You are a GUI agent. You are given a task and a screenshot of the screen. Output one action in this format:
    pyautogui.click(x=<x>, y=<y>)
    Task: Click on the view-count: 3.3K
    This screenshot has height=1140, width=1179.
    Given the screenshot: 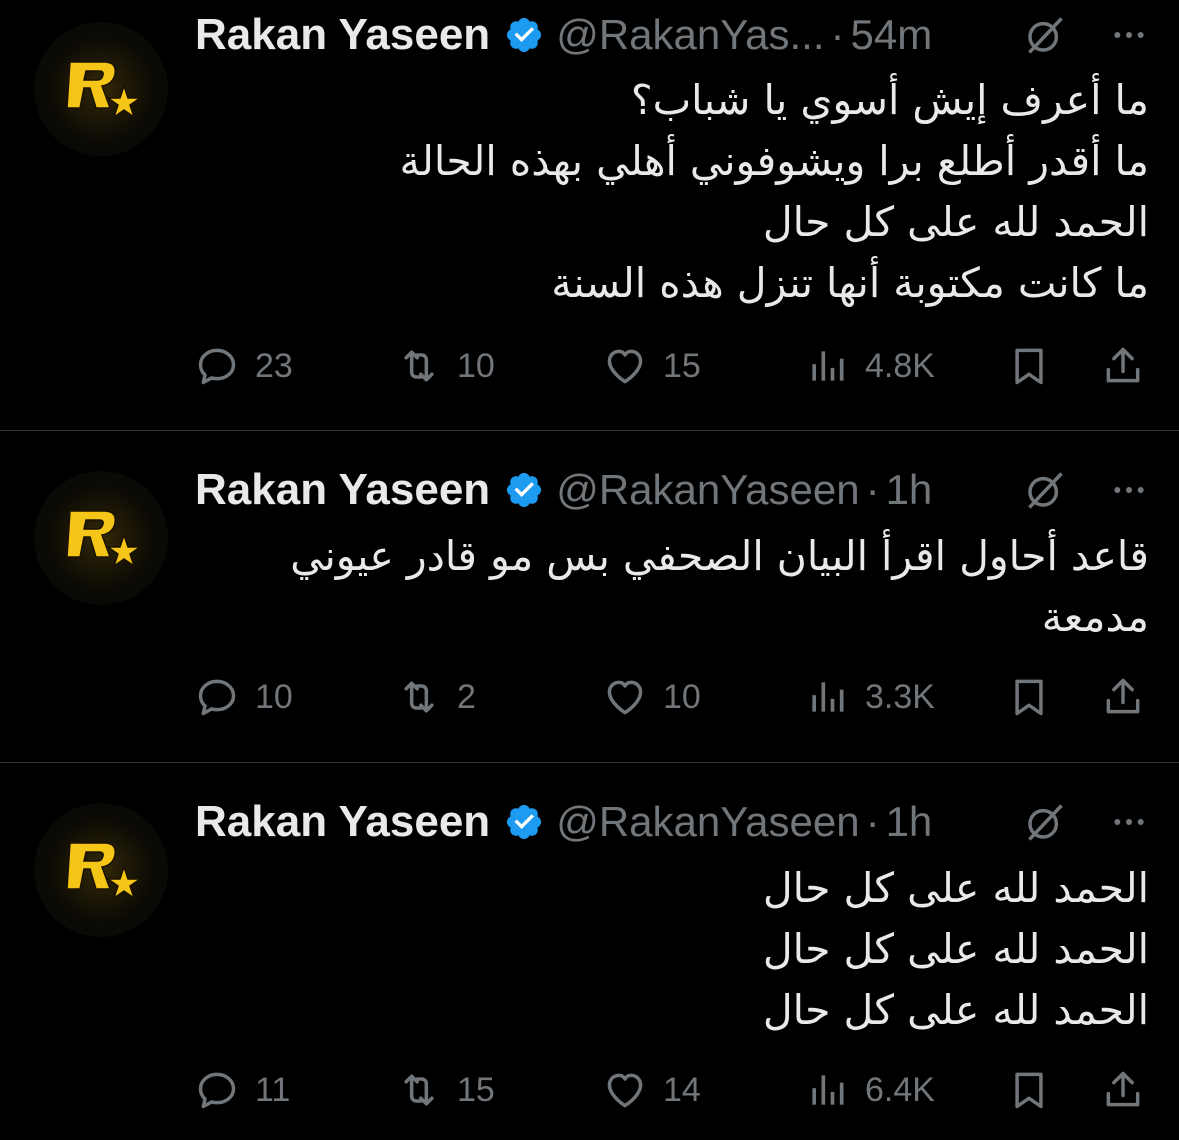 What is the action you would take?
    pyautogui.click(x=900, y=696)
    